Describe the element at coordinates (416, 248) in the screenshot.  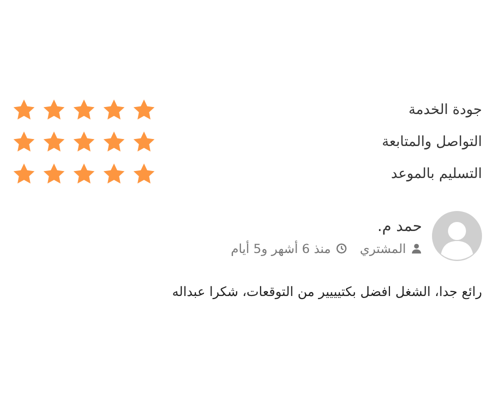
I see `user-icon` at that location.